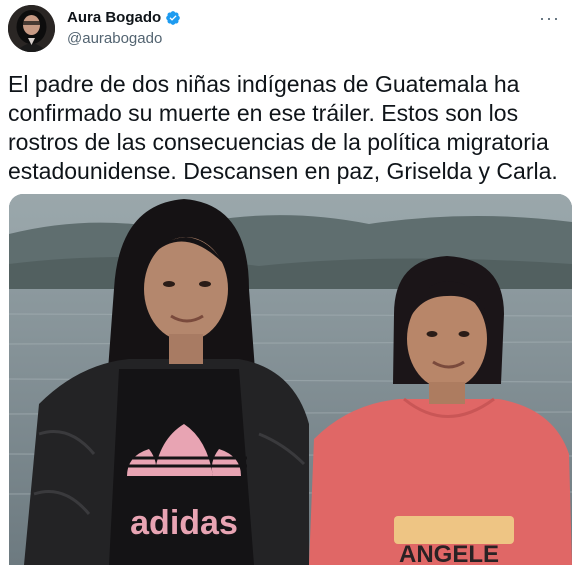 This screenshot has width=574, height=565. I want to click on author-name-row: Aura Bogado, so click(124, 17).